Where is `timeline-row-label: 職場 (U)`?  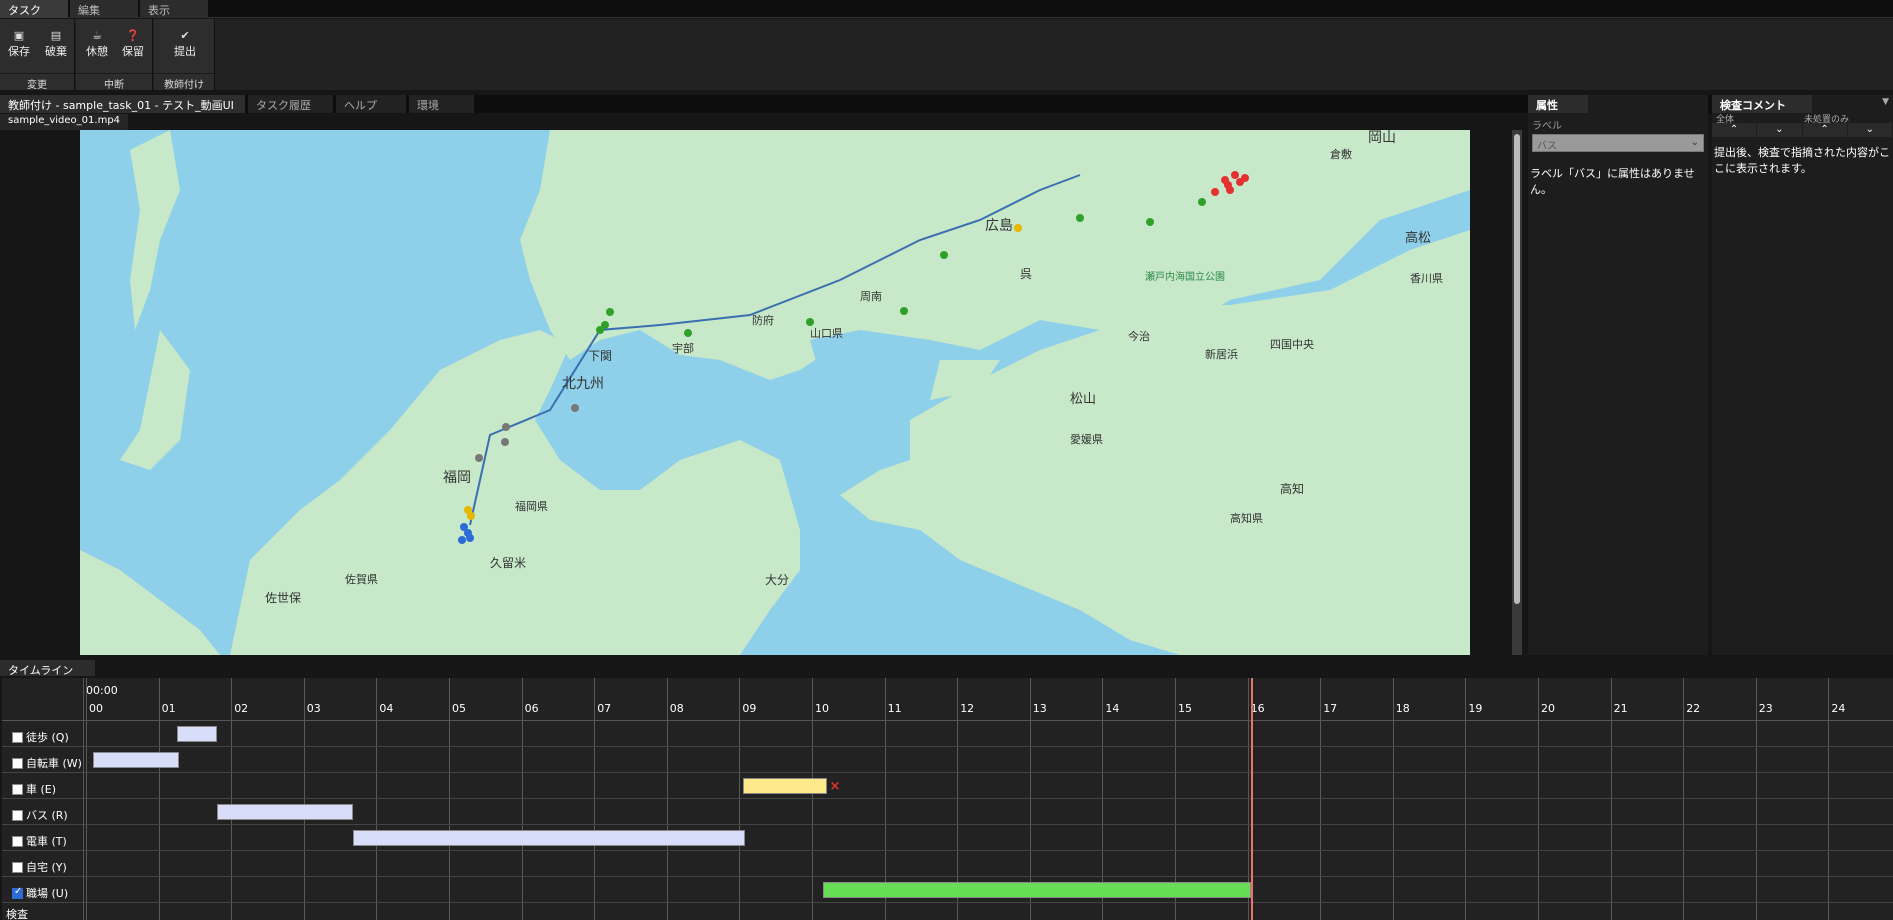 timeline-row-label: 職場 (U) is located at coordinates (43, 890).